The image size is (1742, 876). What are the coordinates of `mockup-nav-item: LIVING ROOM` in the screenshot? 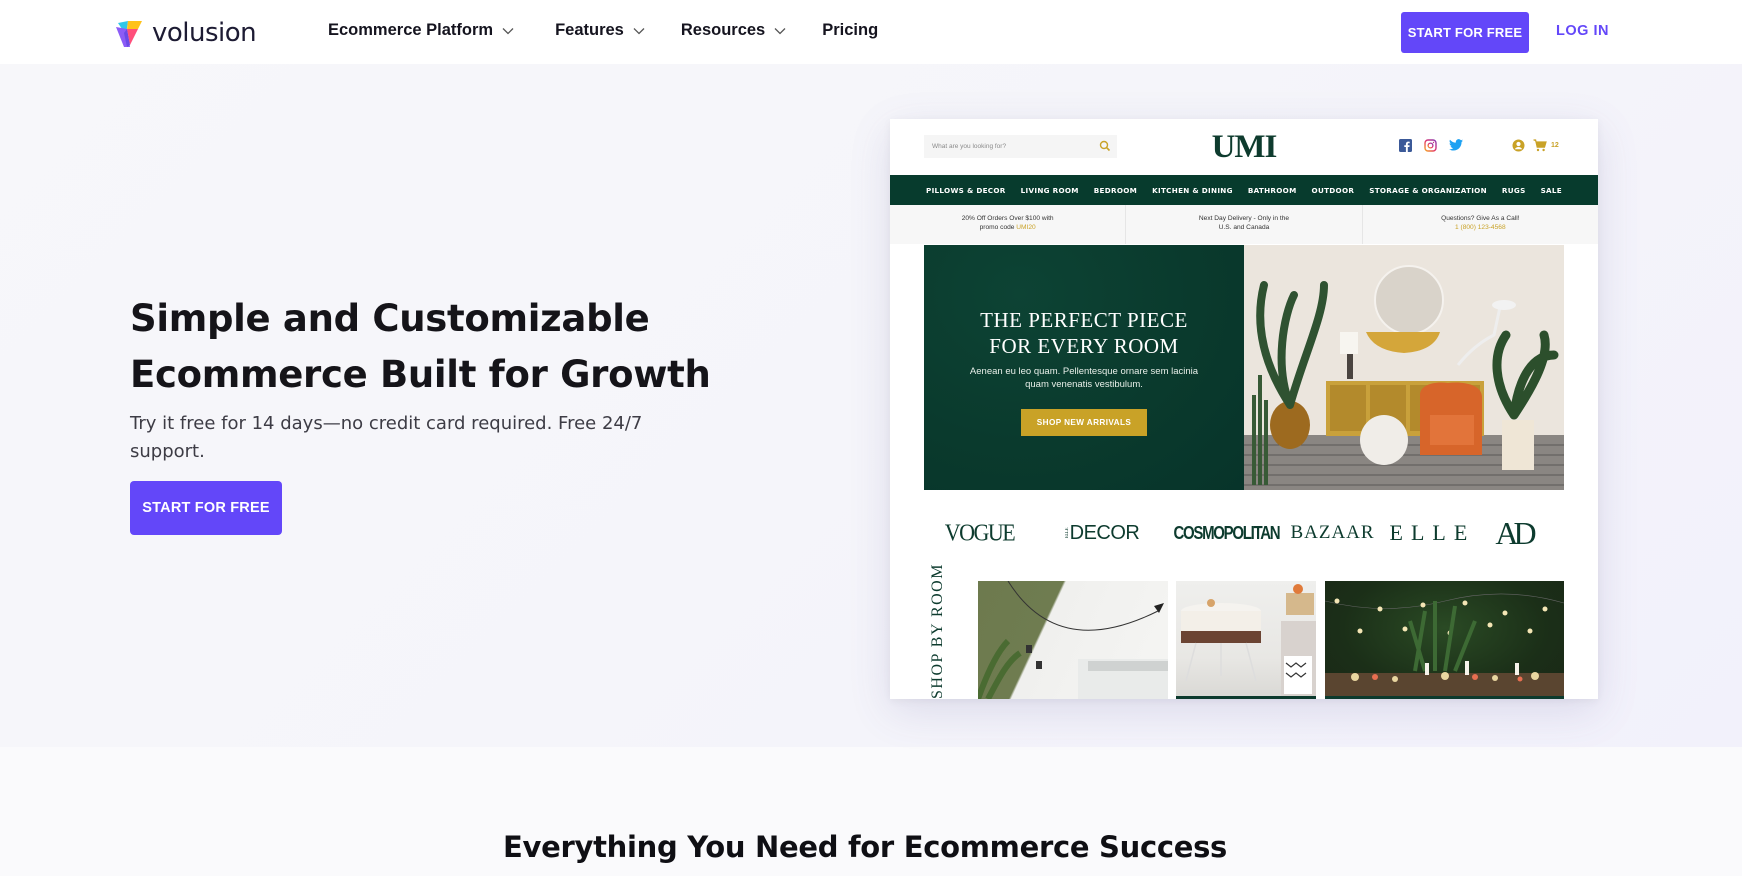 It's located at (1049, 190).